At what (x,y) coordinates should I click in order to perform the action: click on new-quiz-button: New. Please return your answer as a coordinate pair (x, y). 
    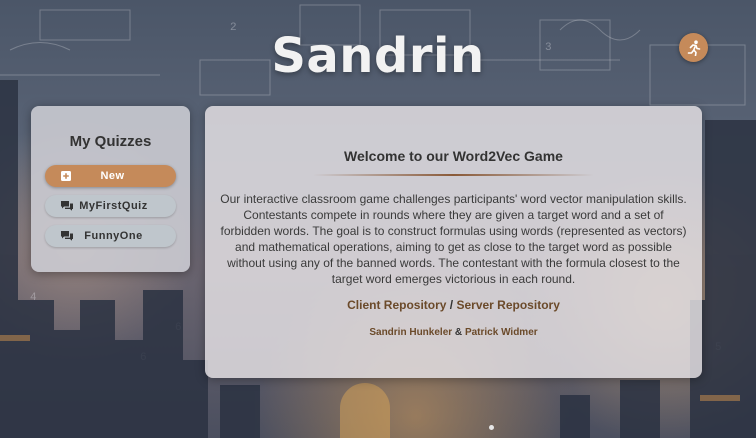
    Looking at the image, I should click on (110, 176).